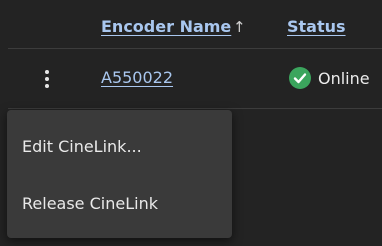 This screenshot has width=382, height=246. I want to click on status-cell: Online, so click(329, 78).